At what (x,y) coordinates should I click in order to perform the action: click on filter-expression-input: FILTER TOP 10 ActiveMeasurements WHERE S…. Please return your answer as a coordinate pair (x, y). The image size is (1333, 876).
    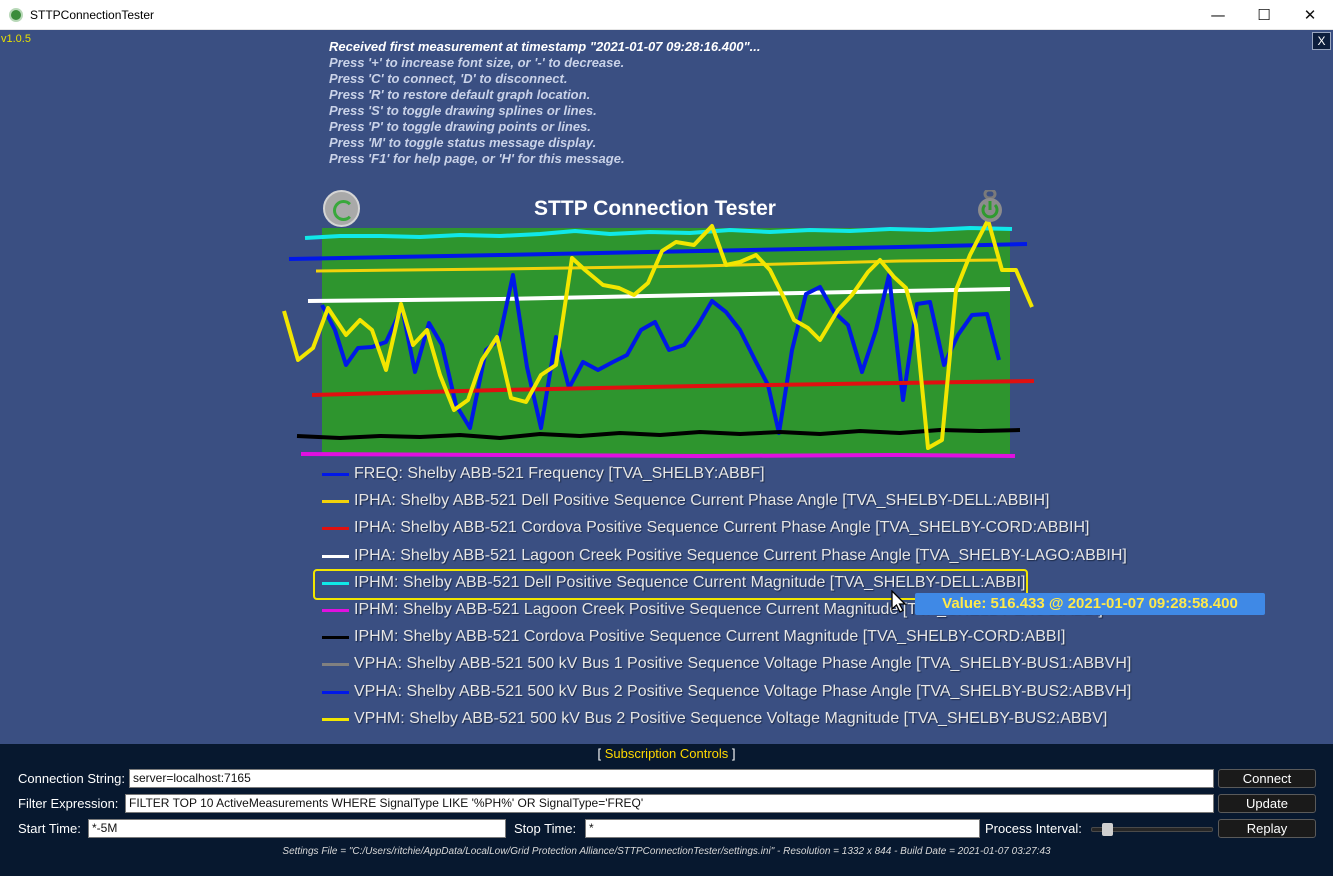
    Looking at the image, I should click on (669, 803).